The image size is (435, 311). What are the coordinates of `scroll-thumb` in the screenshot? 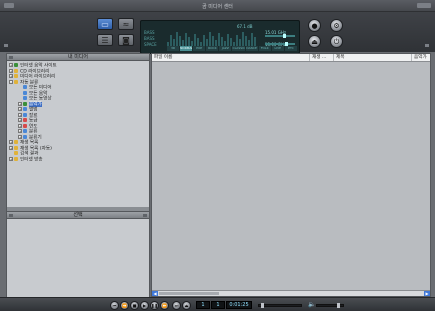 It's located at (189, 293).